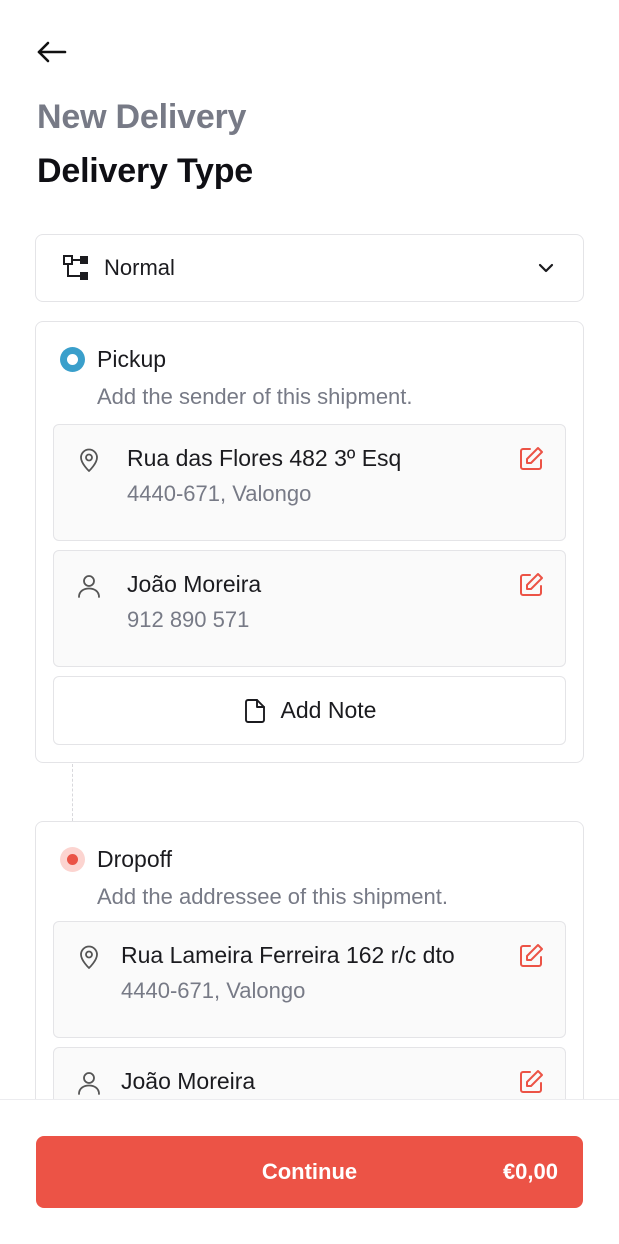 The width and height of the screenshot is (619, 1244). What do you see at coordinates (194, 584) in the screenshot?
I see `pickup-contact-name: João Moreira` at bounding box center [194, 584].